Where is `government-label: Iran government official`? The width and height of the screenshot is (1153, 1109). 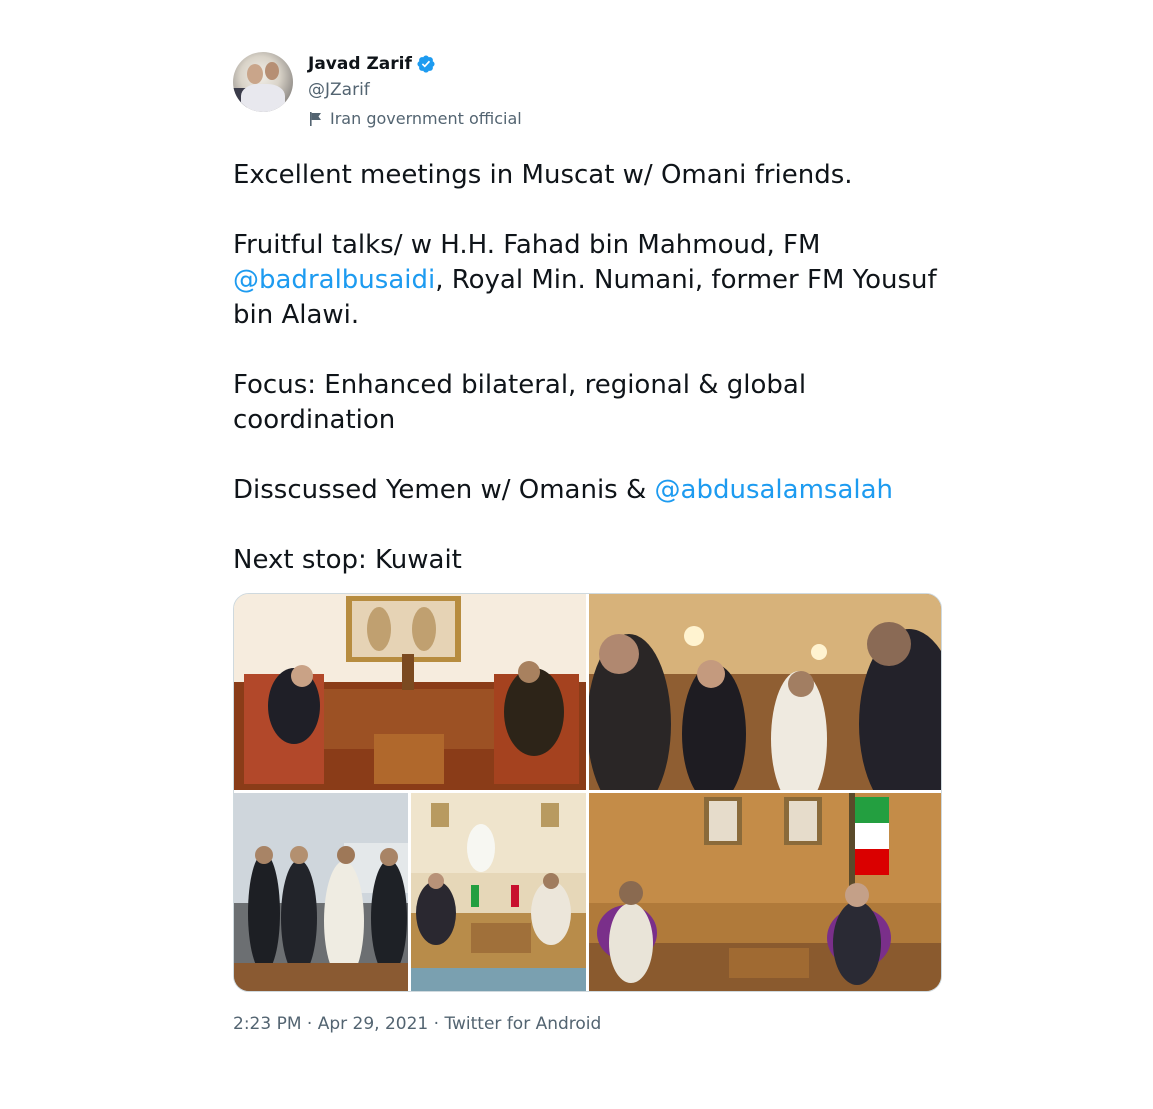
government-label: Iran government official is located at coordinates (415, 118).